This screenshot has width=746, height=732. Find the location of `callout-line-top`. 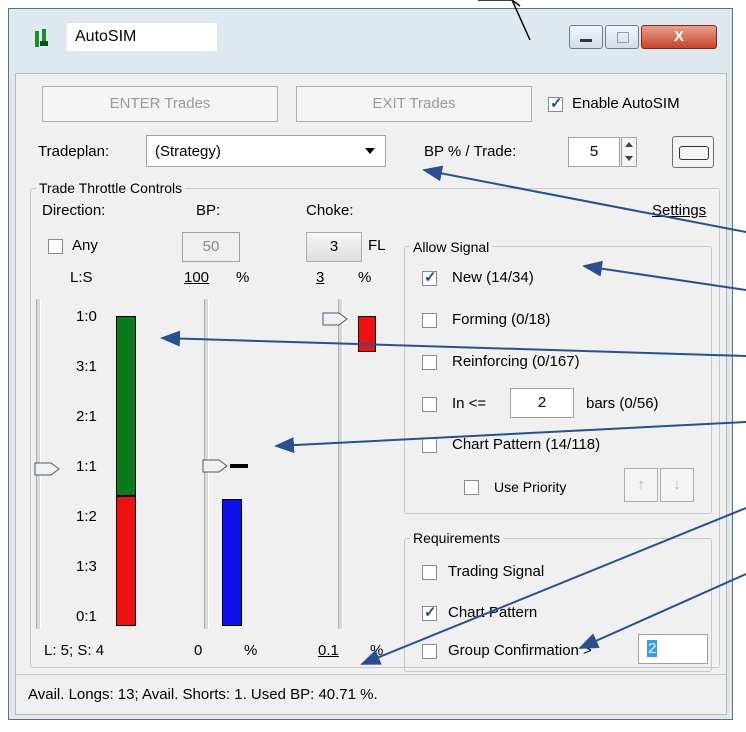

callout-line-top is located at coordinates (504, 20).